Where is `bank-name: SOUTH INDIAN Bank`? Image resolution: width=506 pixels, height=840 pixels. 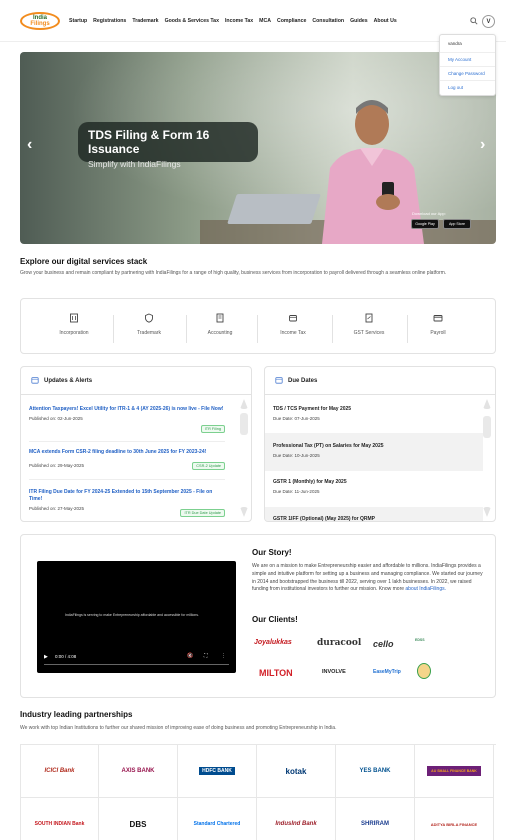 bank-name: SOUTH INDIAN Bank is located at coordinates (59, 824).